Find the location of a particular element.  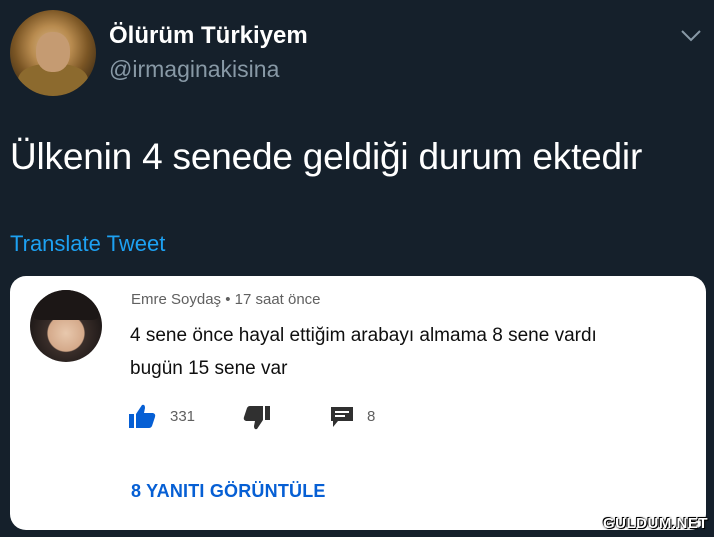

comment-actions: 331 8 is located at coordinates (408, 417).